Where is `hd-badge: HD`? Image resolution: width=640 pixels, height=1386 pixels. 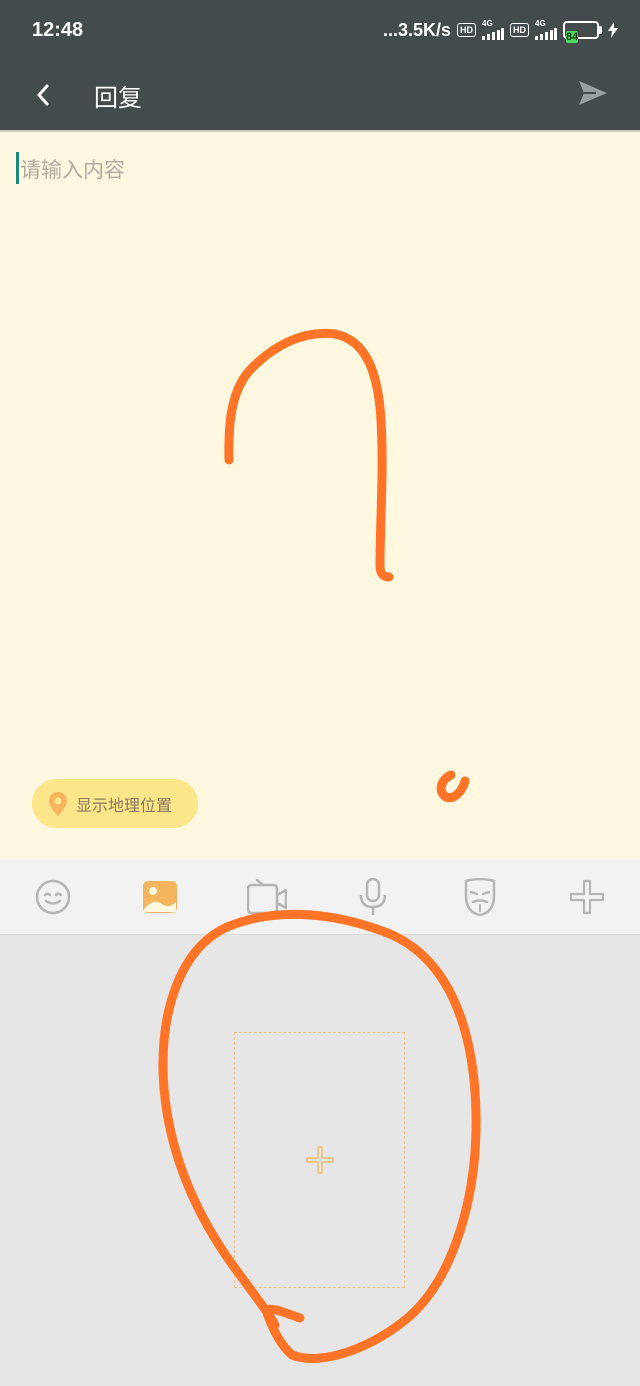 hd-badge: HD is located at coordinates (466, 30).